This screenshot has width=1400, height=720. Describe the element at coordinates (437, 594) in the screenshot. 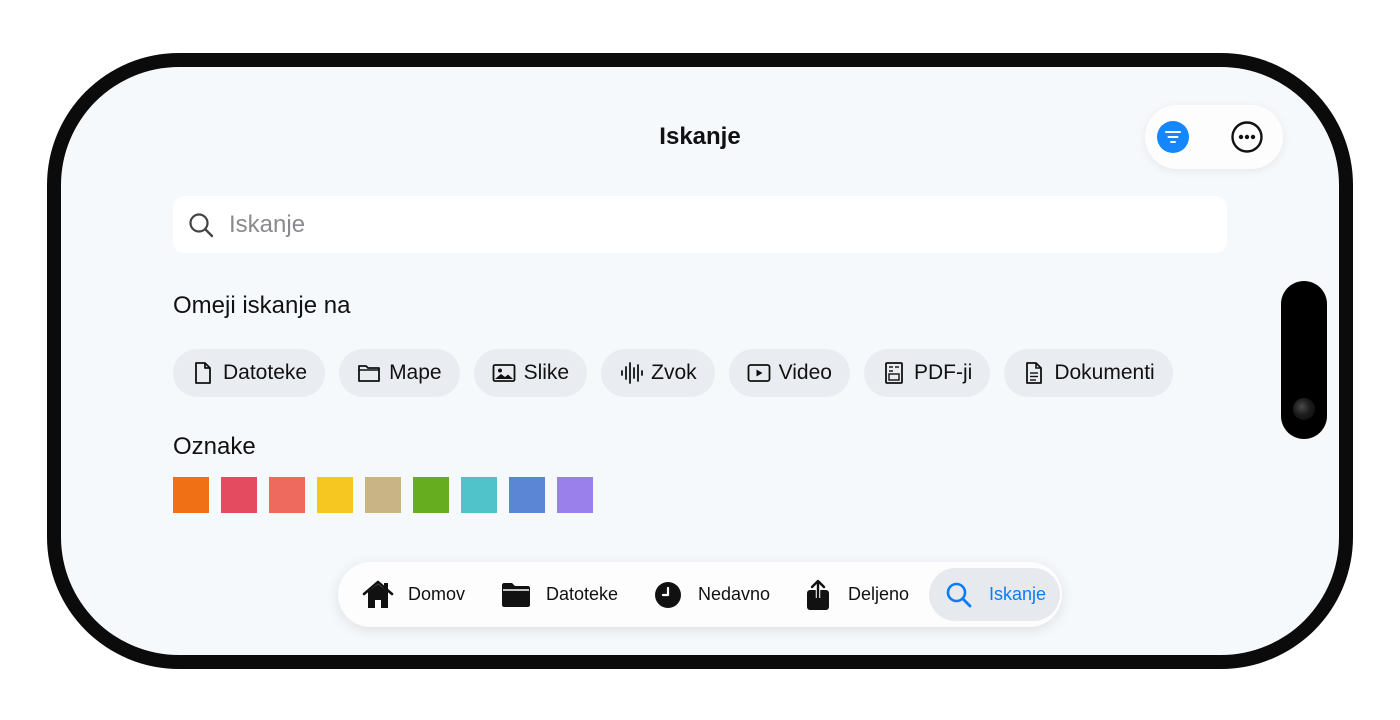

I see `tab-label: Domov` at that location.